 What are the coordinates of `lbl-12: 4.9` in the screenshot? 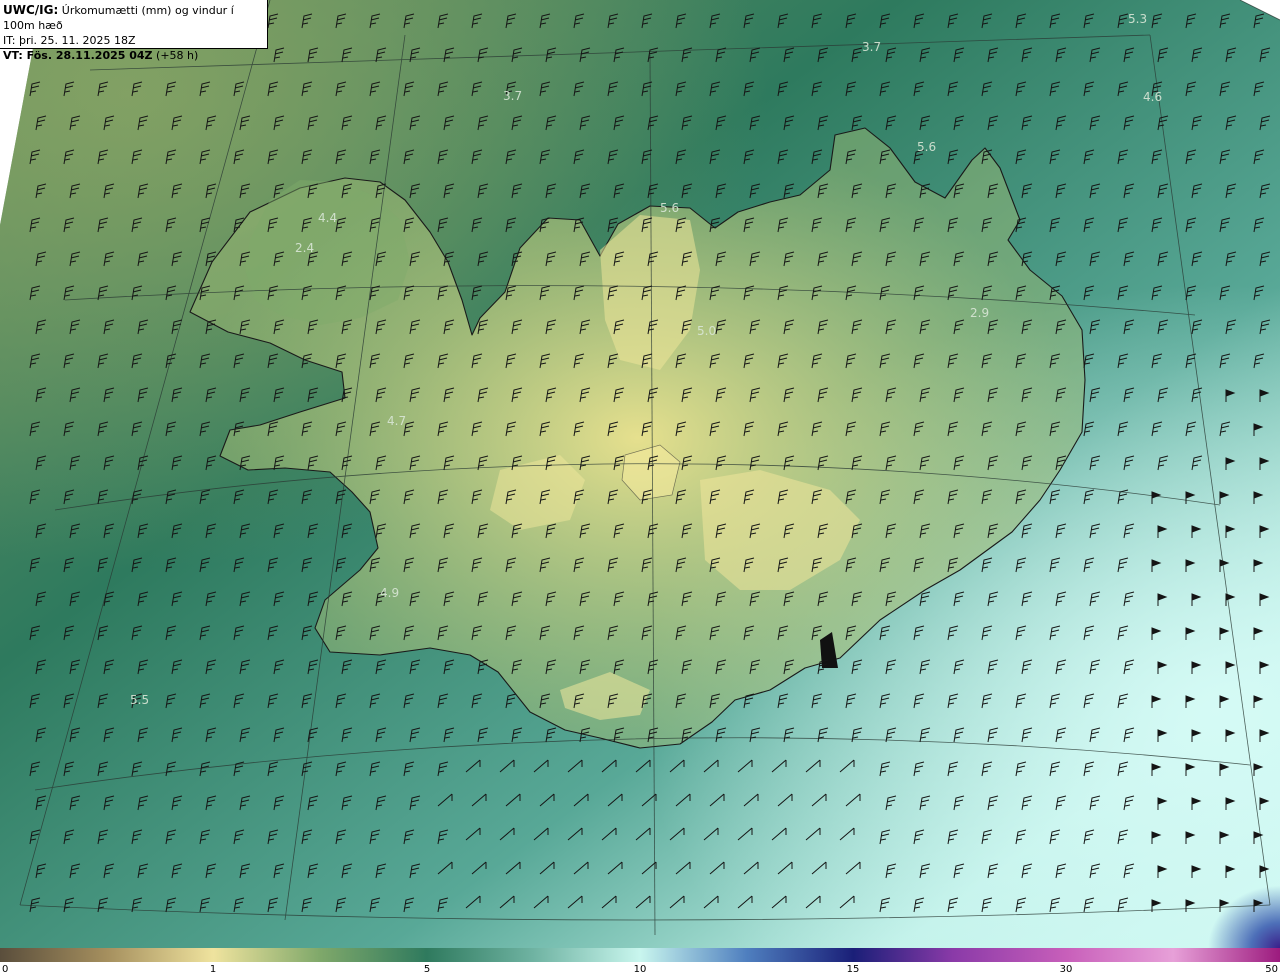 It's located at (389, 593).